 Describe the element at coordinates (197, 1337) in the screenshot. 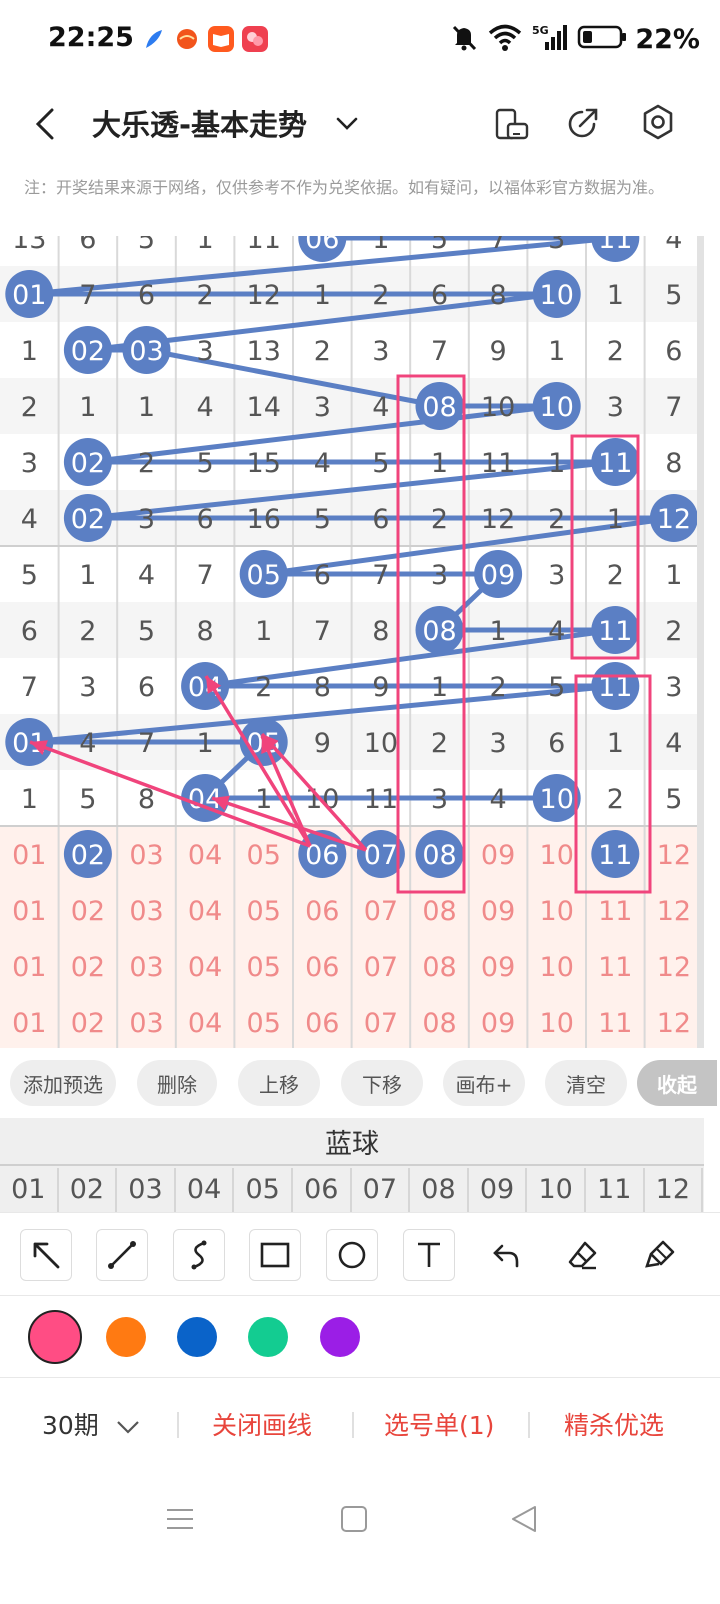

I see `color-swatch-blue` at that location.